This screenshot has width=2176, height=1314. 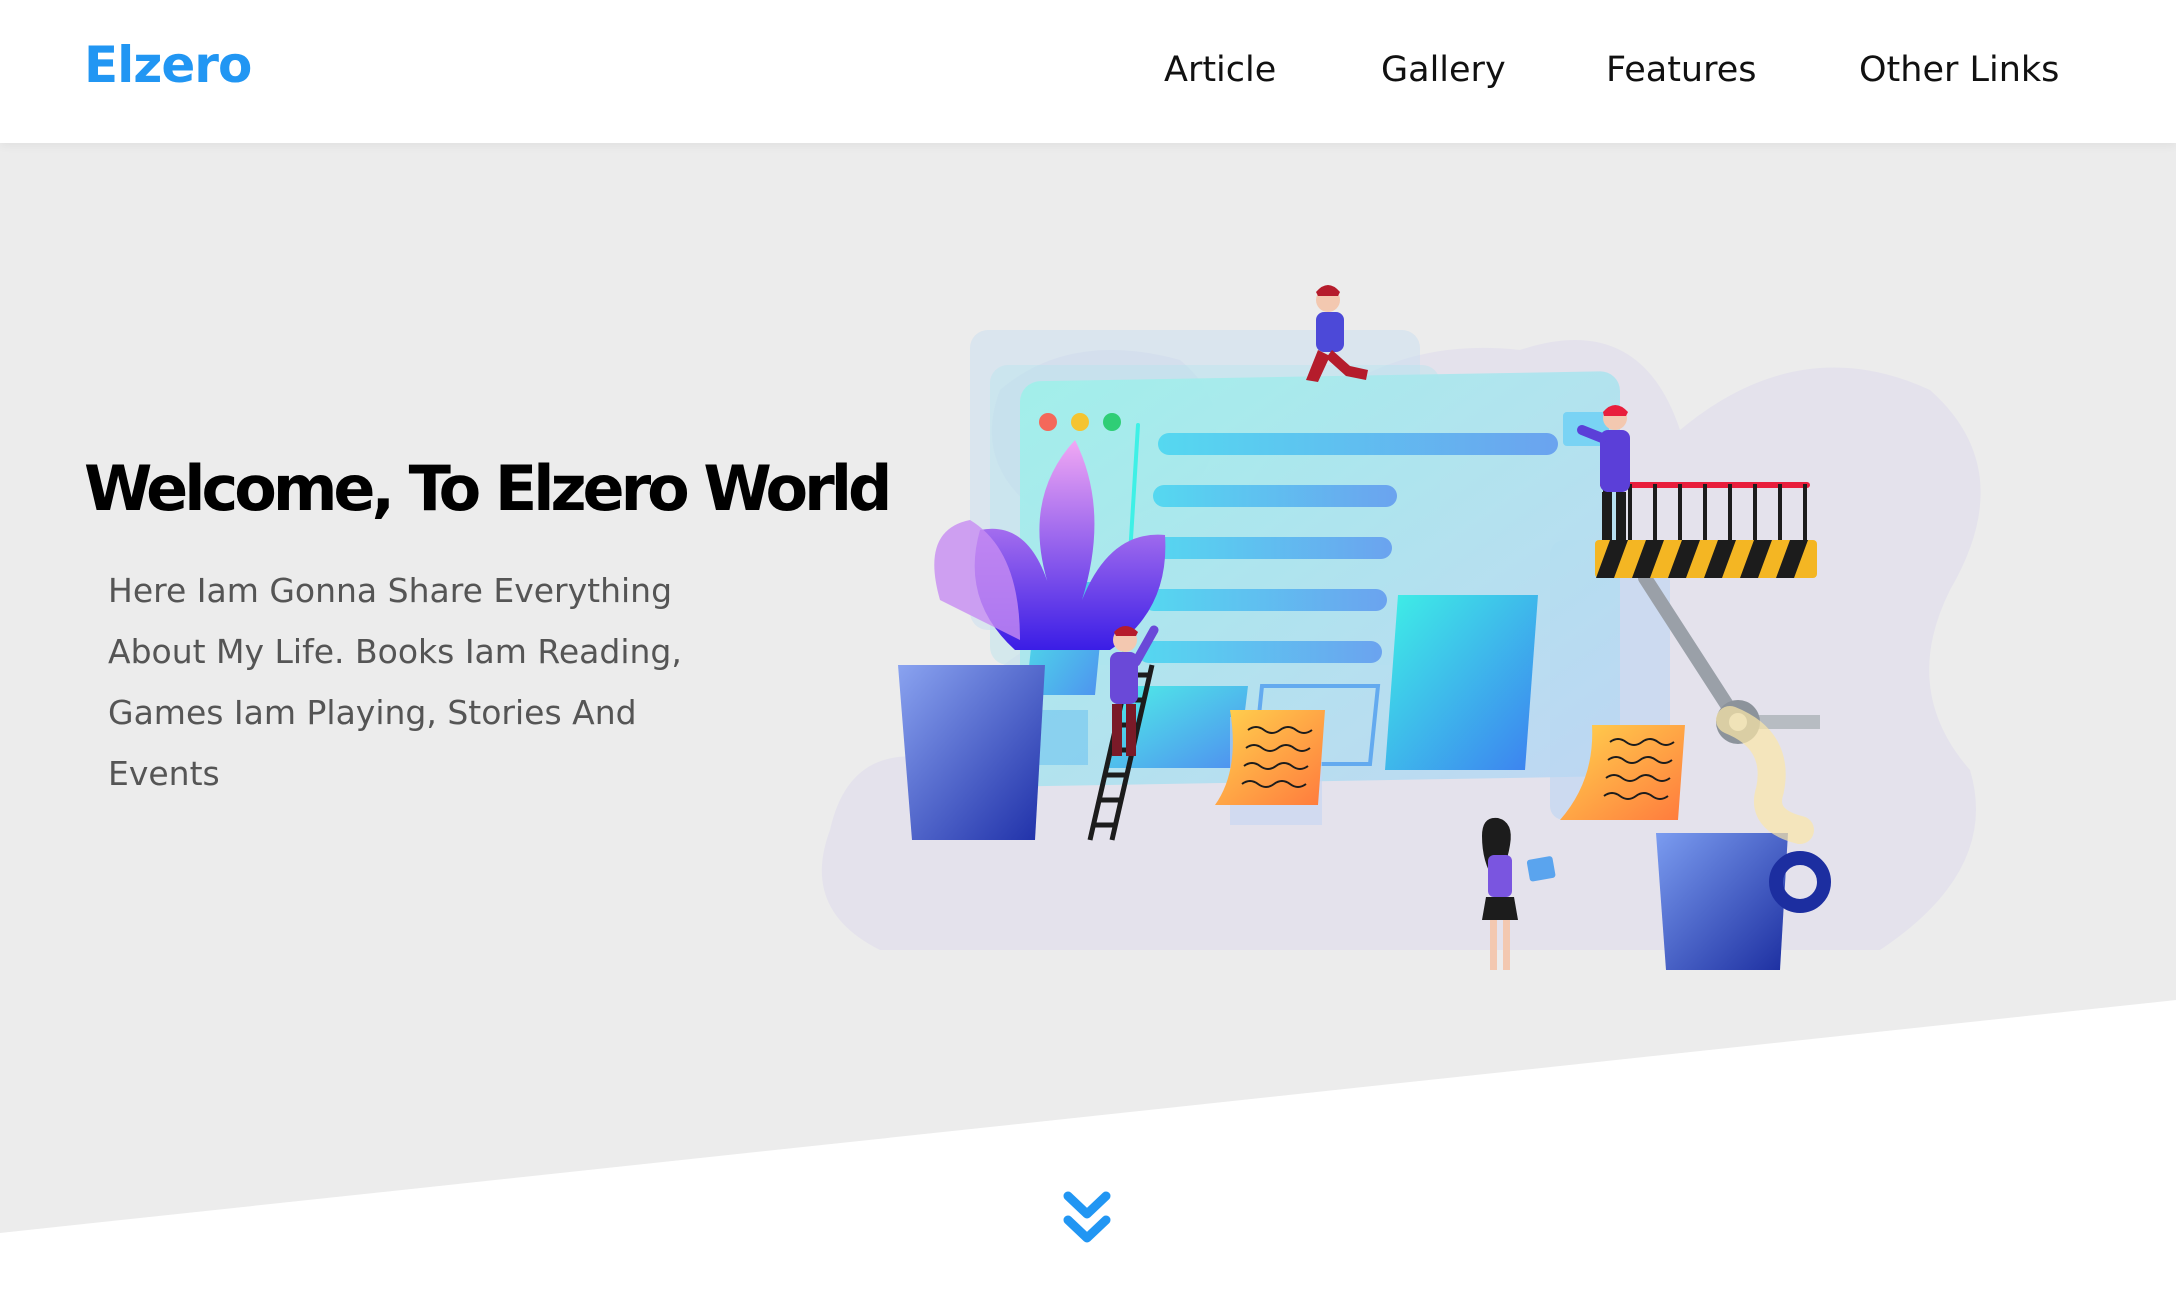 What do you see at coordinates (395, 651) in the screenshot?
I see `paragraph-line: About My Life. Books Iam Reading,` at bounding box center [395, 651].